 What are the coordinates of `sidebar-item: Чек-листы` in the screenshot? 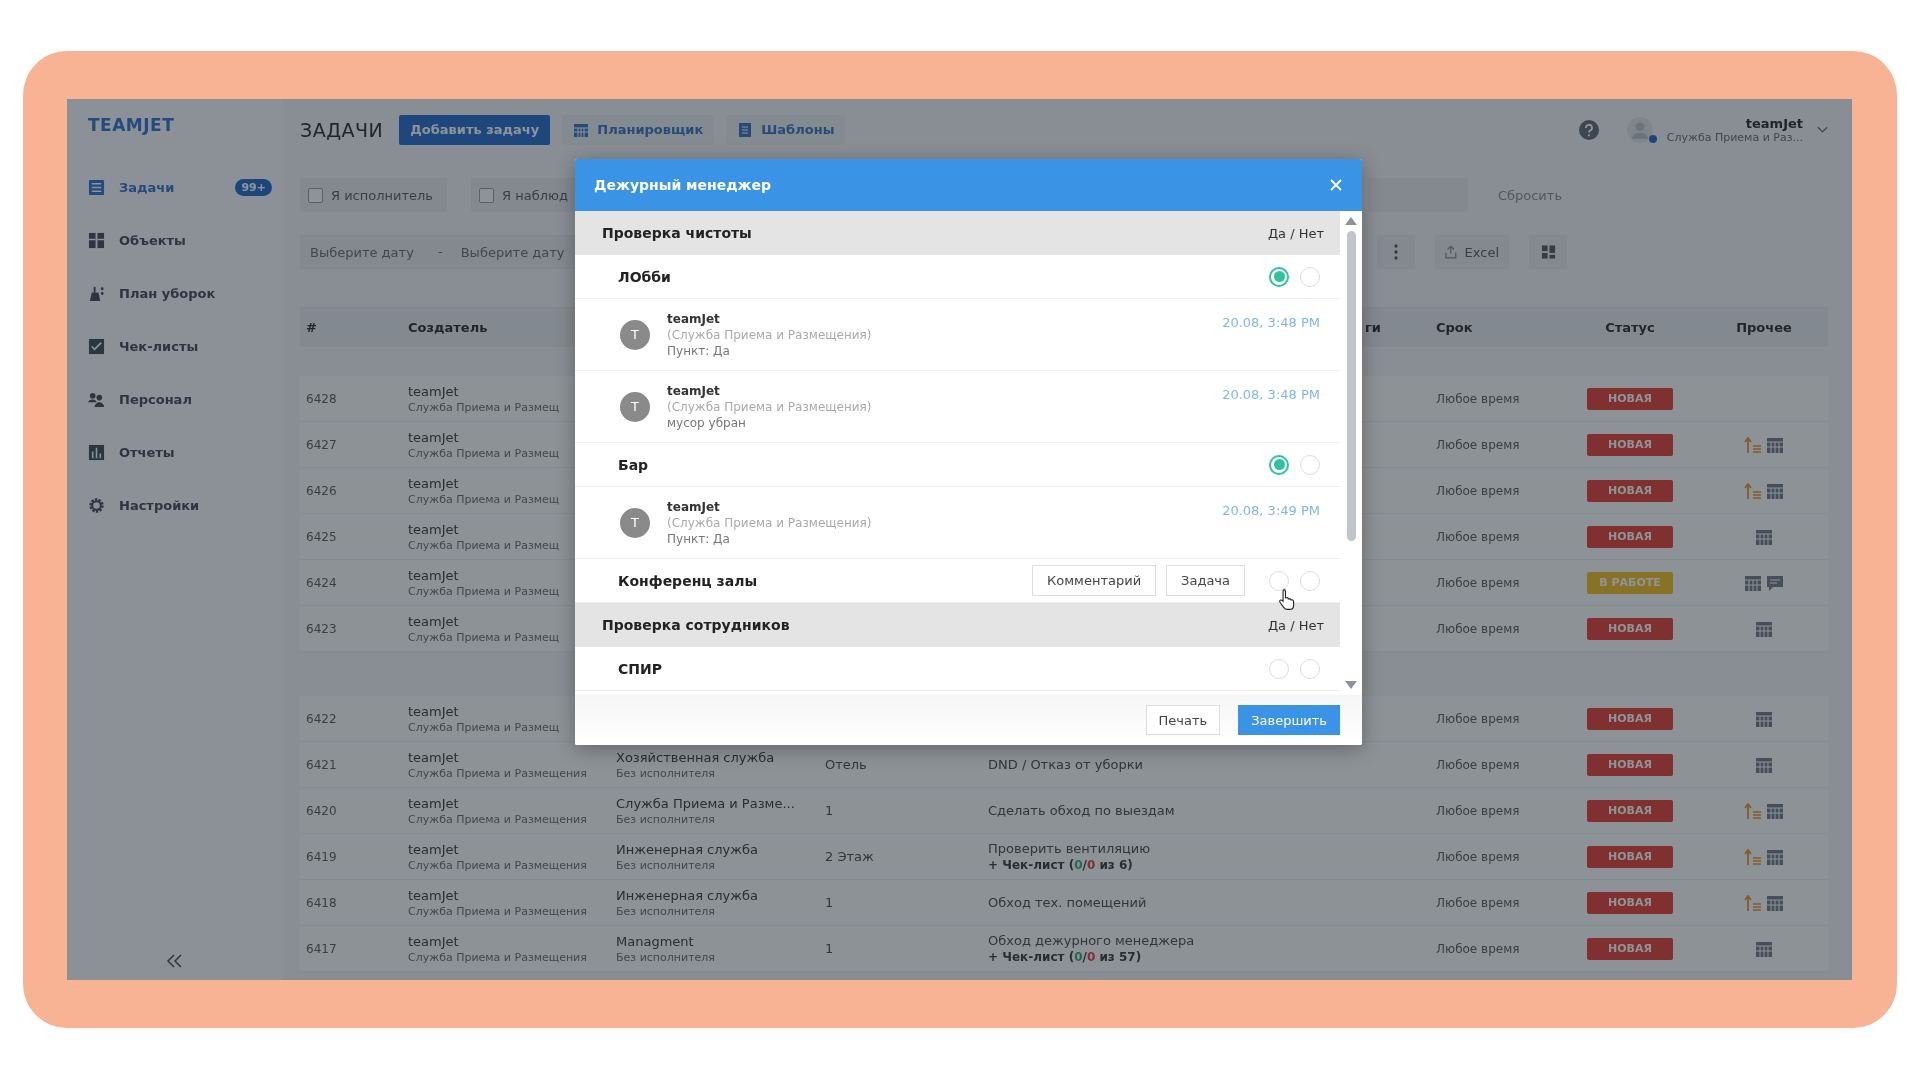 It's located at (185, 346).